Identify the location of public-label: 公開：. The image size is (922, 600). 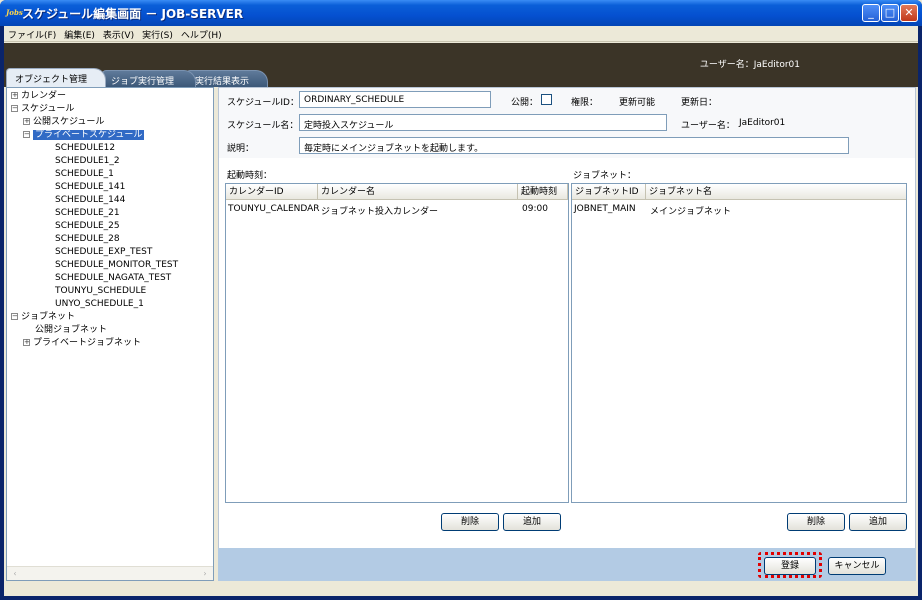
(525, 103).